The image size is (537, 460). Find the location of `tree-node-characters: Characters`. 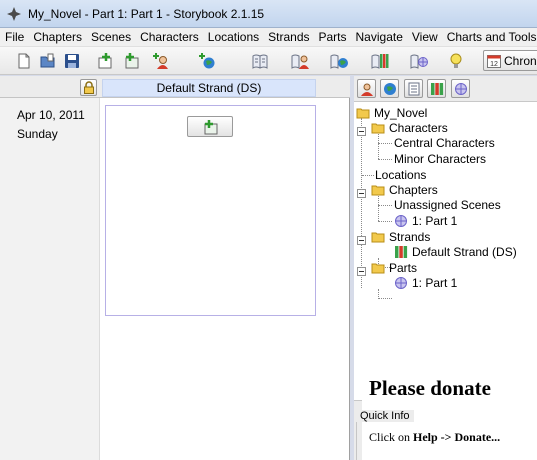

tree-node-characters: Characters is located at coordinates (409, 128).